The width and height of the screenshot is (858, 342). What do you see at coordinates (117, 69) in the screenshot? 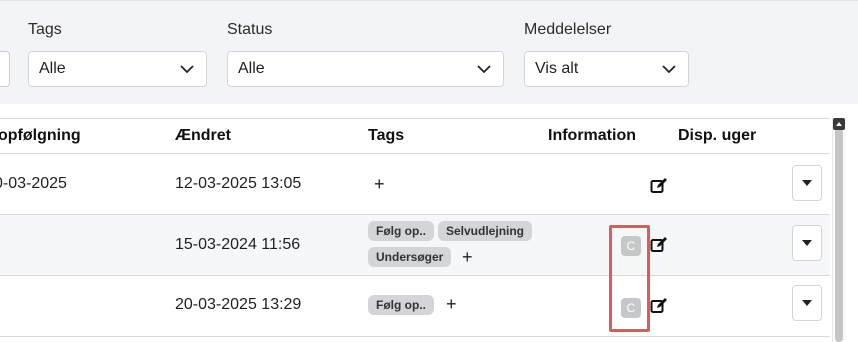
I see `tags-filter-select: Alle` at bounding box center [117, 69].